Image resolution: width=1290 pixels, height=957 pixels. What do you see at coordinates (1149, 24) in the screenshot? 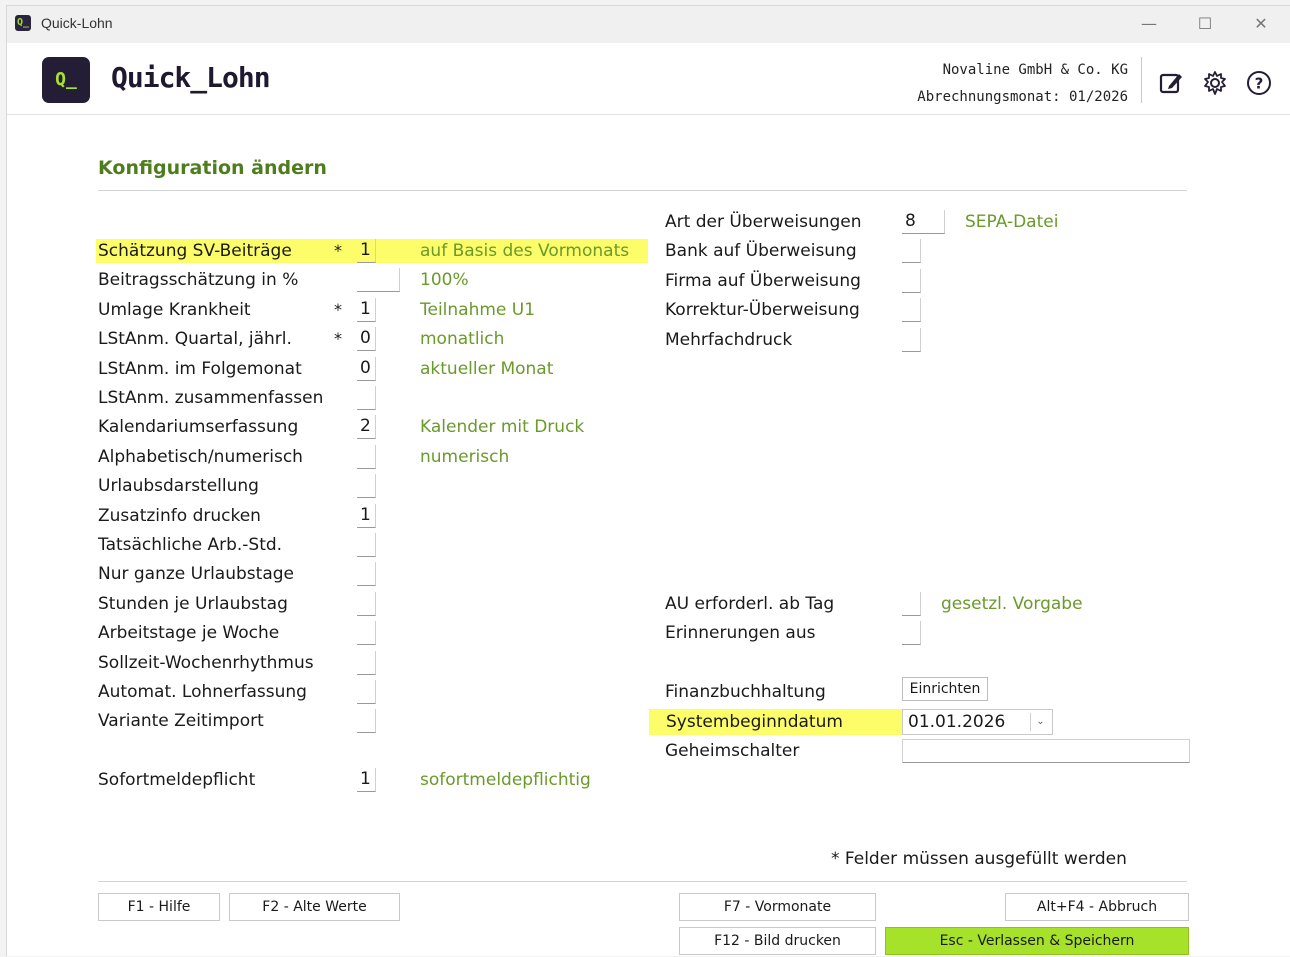
I see `minimize-icon: —` at bounding box center [1149, 24].